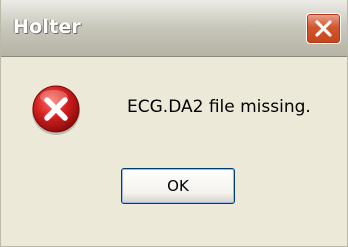 The width and height of the screenshot is (348, 247). What do you see at coordinates (56, 110) in the screenshot?
I see `error-icon` at bounding box center [56, 110].